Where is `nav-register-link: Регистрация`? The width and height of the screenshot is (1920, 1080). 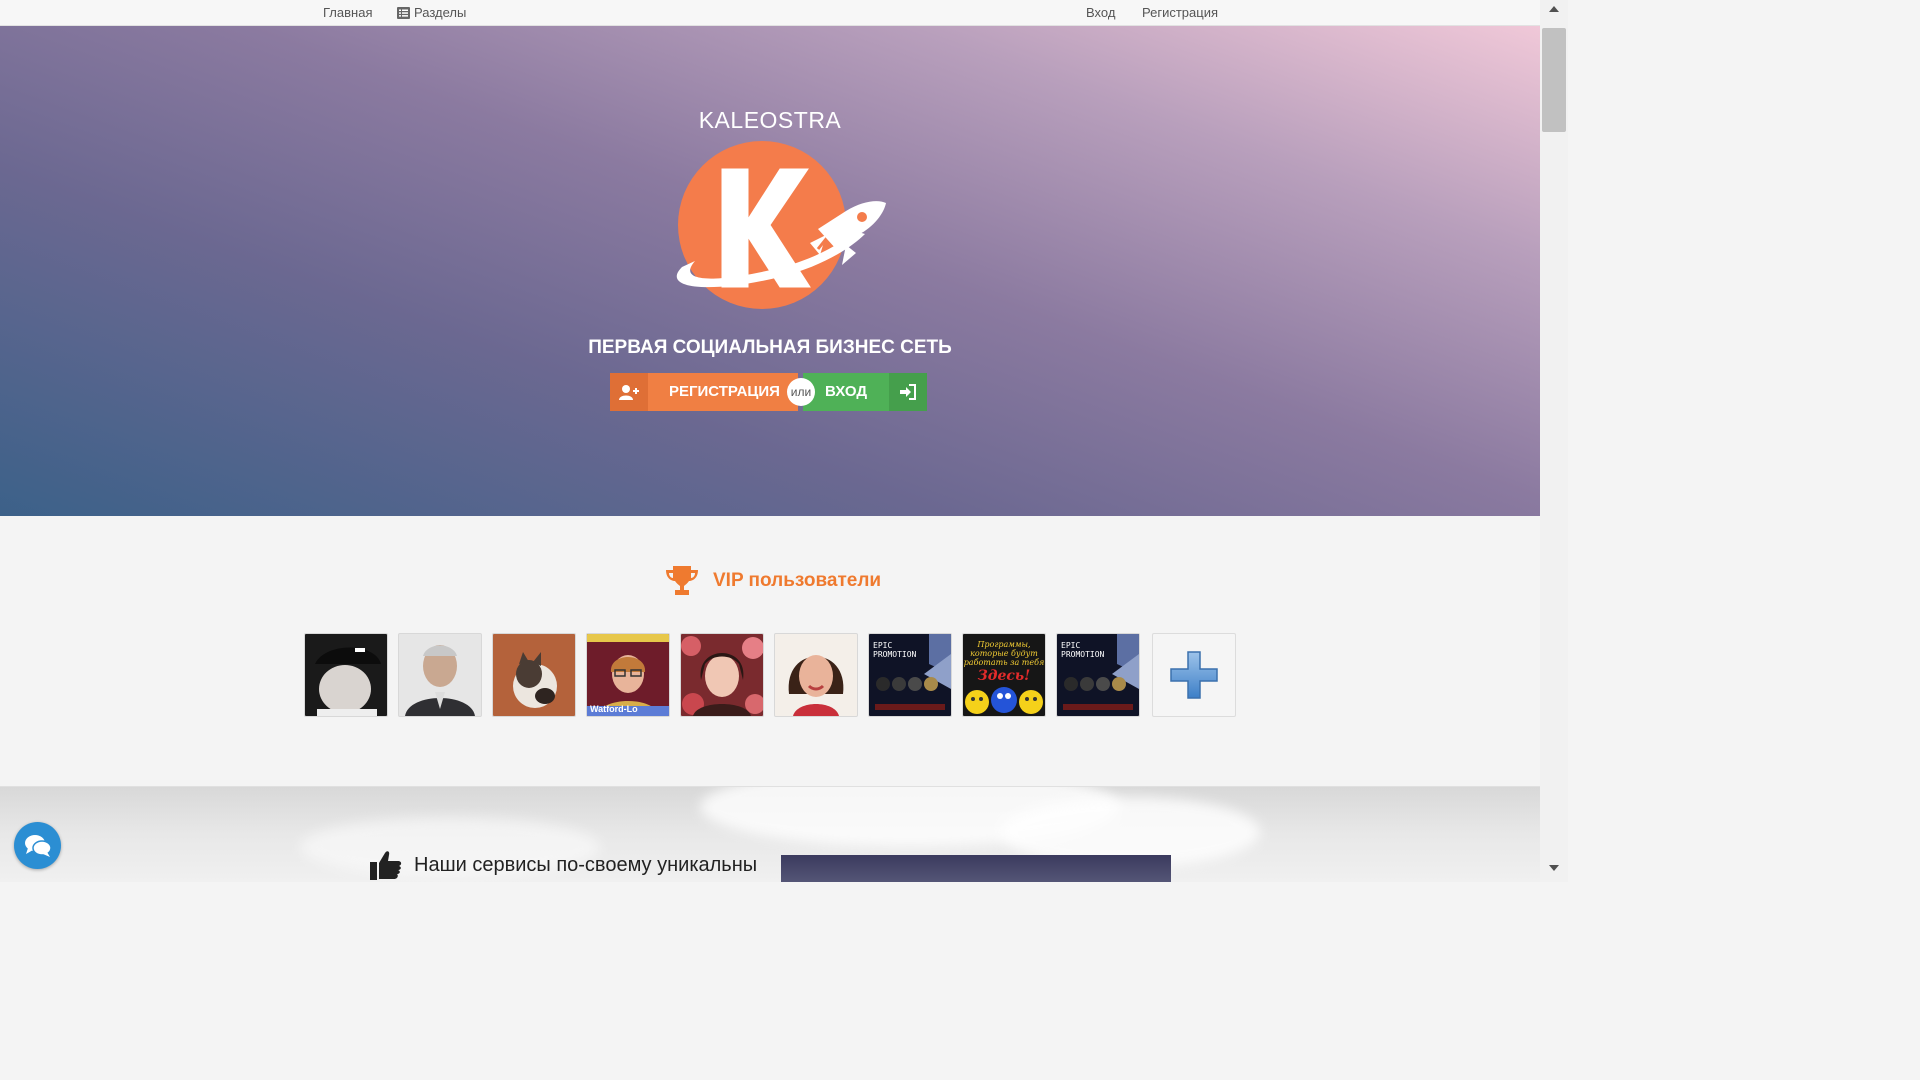 nav-register-link: Регистрация is located at coordinates (1180, 12).